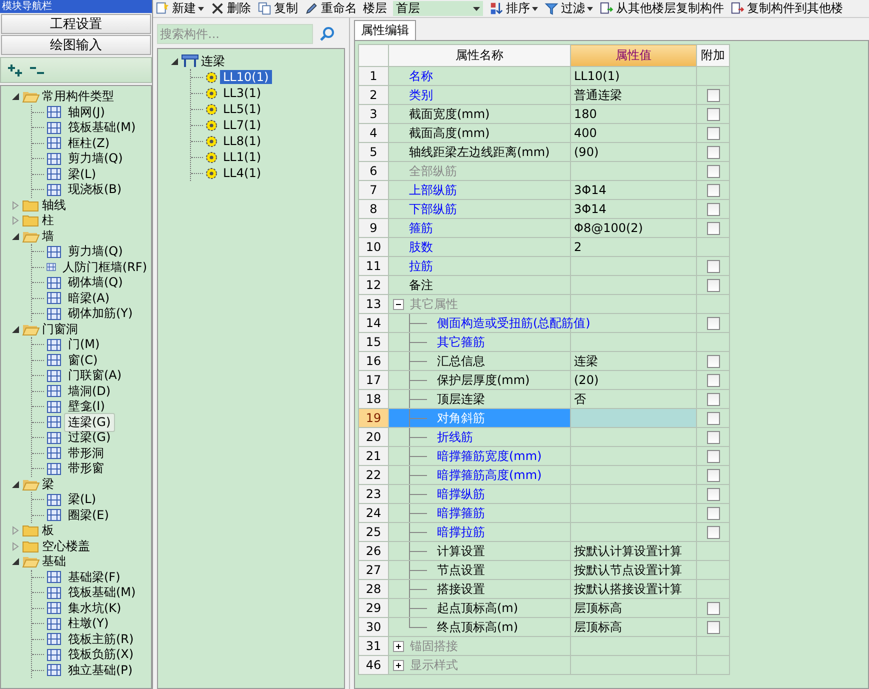 The height and width of the screenshot is (689, 869). What do you see at coordinates (385, 30) in the screenshot?
I see `tab: 属性编辑` at bounding box center [385, 30].